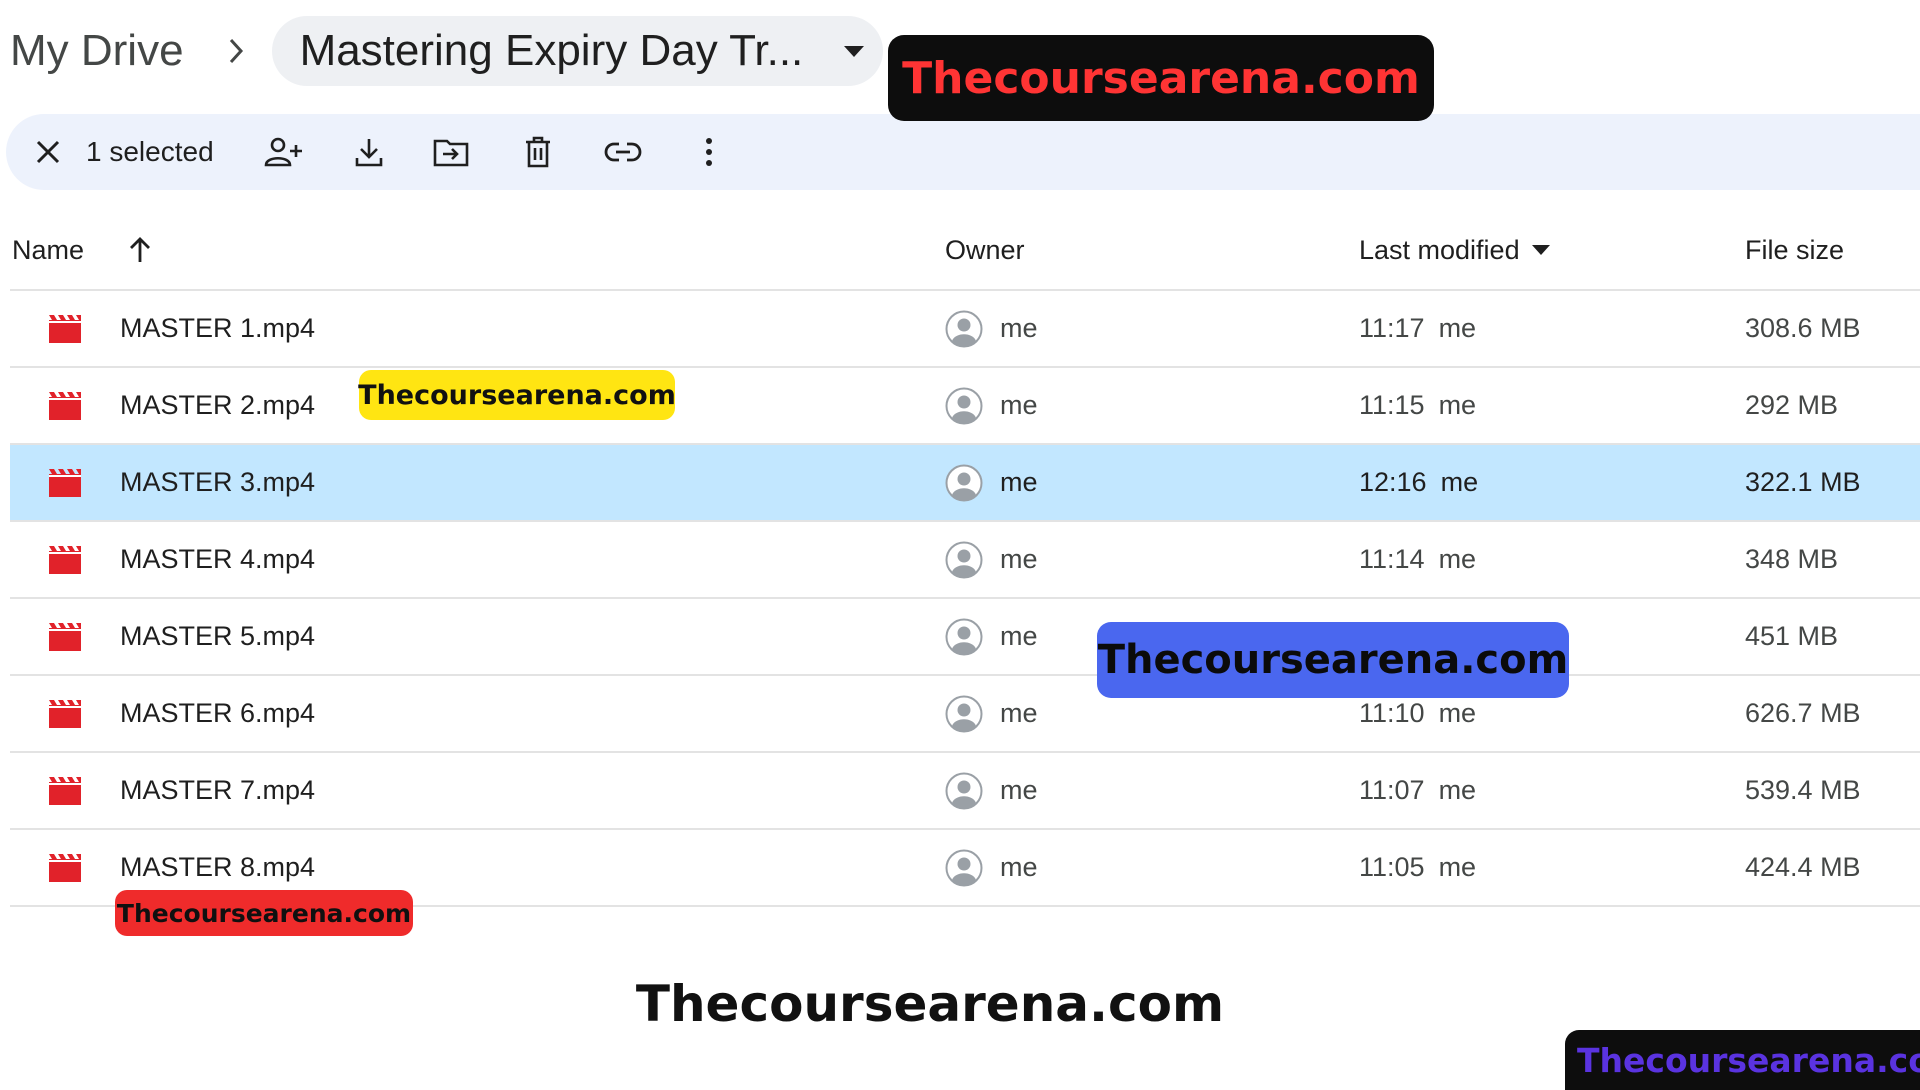  I want to click on column-header-name: Name, so click(82, 250).